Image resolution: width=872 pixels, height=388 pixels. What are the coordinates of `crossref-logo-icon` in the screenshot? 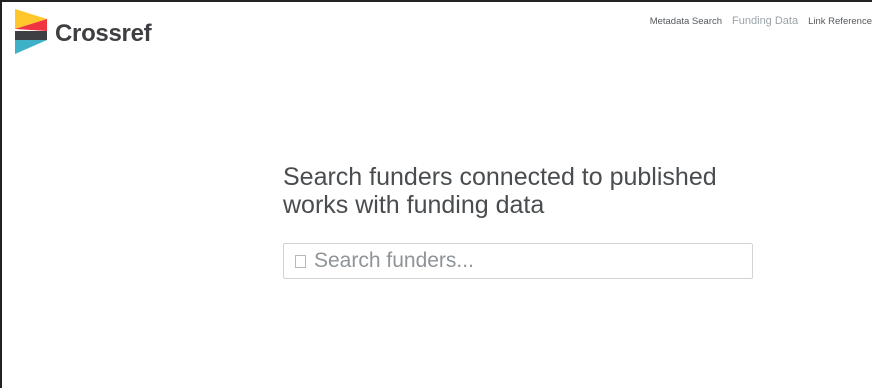 It's located at (31, 31).